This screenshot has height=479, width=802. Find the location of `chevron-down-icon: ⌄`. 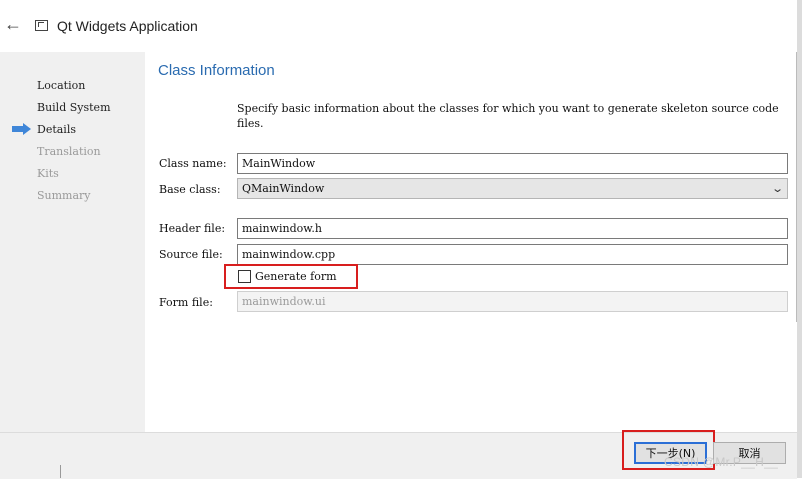

chevron-down-icon: ⌄ is located at coordinates (777, 188).